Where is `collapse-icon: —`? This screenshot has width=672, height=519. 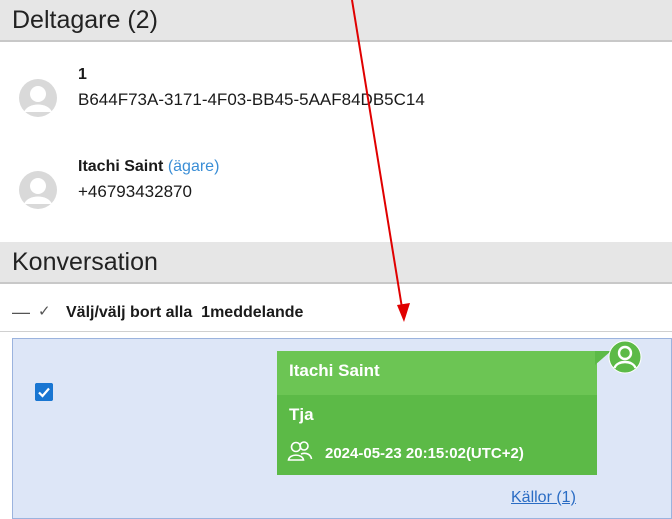 collapse-icon: — is located at coordinates (21, 312).